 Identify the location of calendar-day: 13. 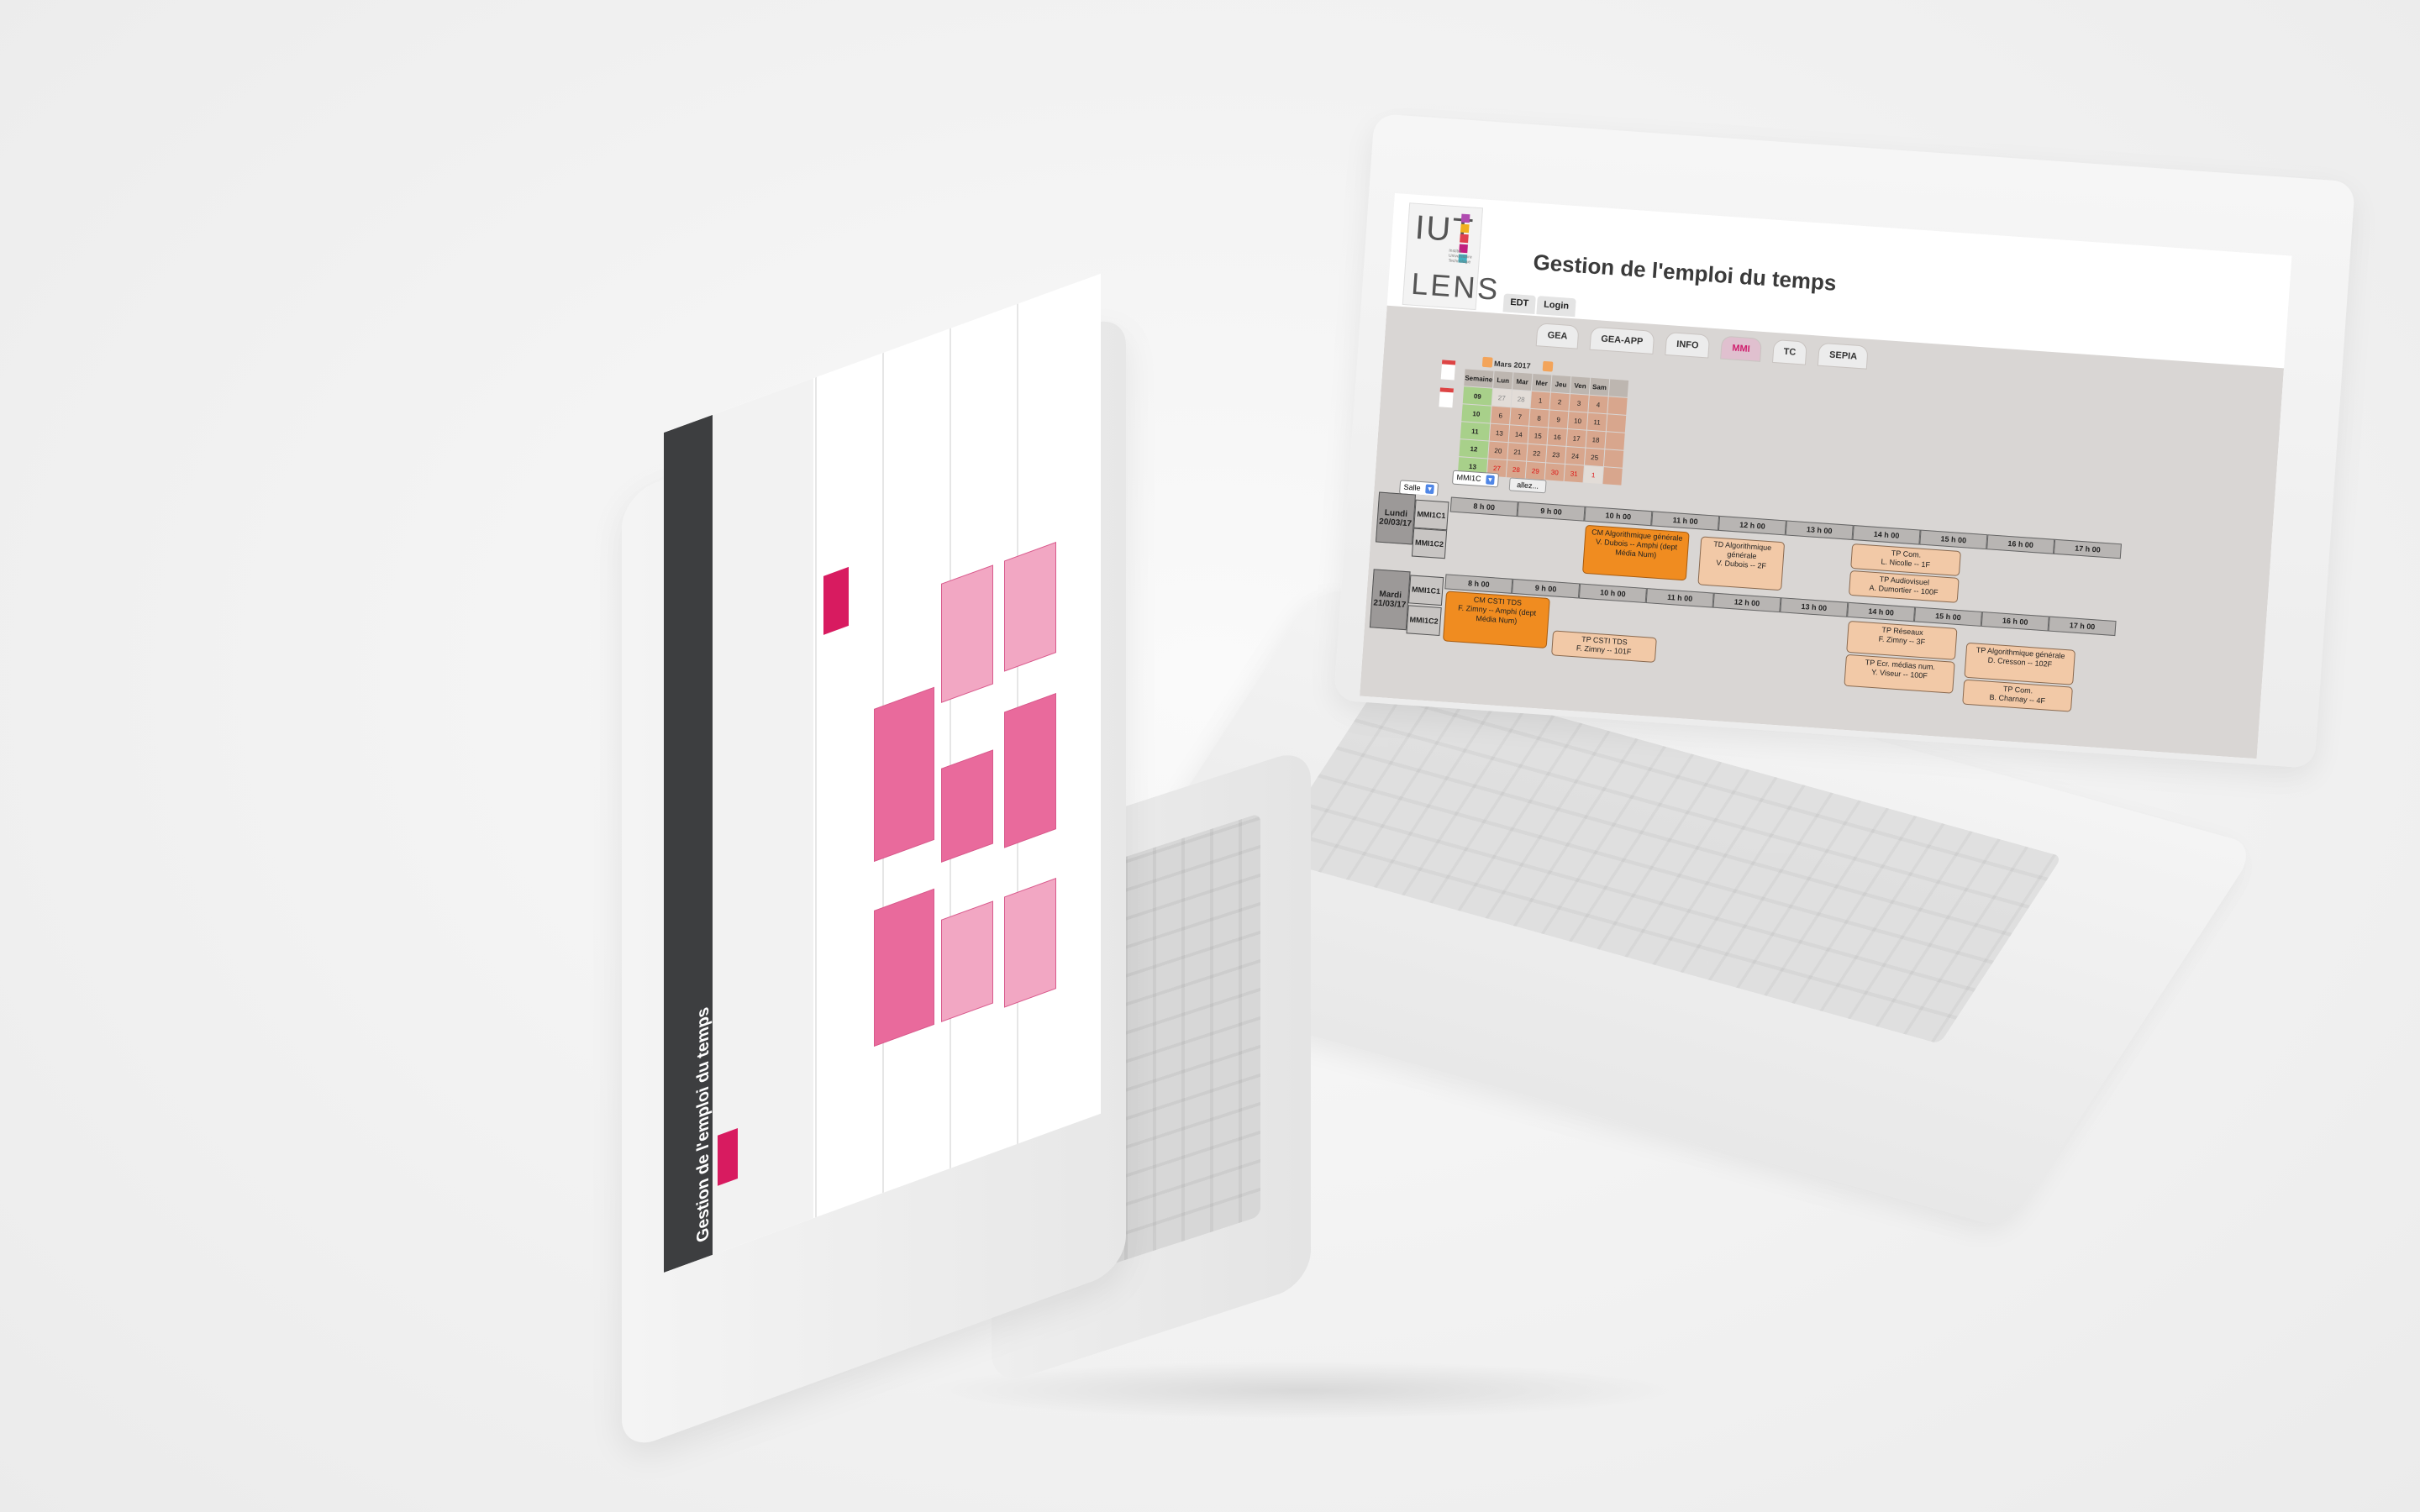
(1499, 433).